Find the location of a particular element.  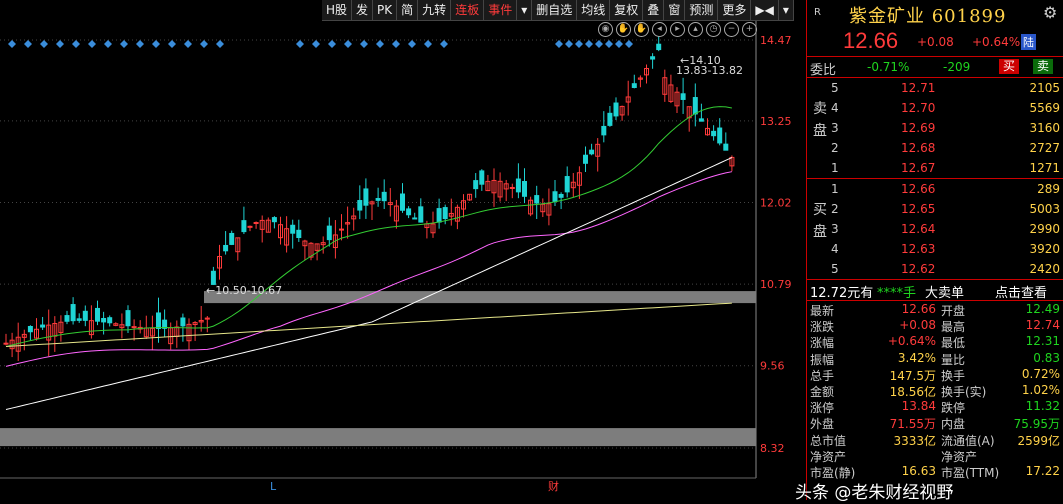

range-label: ←10.50-10.67 is located at coordinates (244, 290).